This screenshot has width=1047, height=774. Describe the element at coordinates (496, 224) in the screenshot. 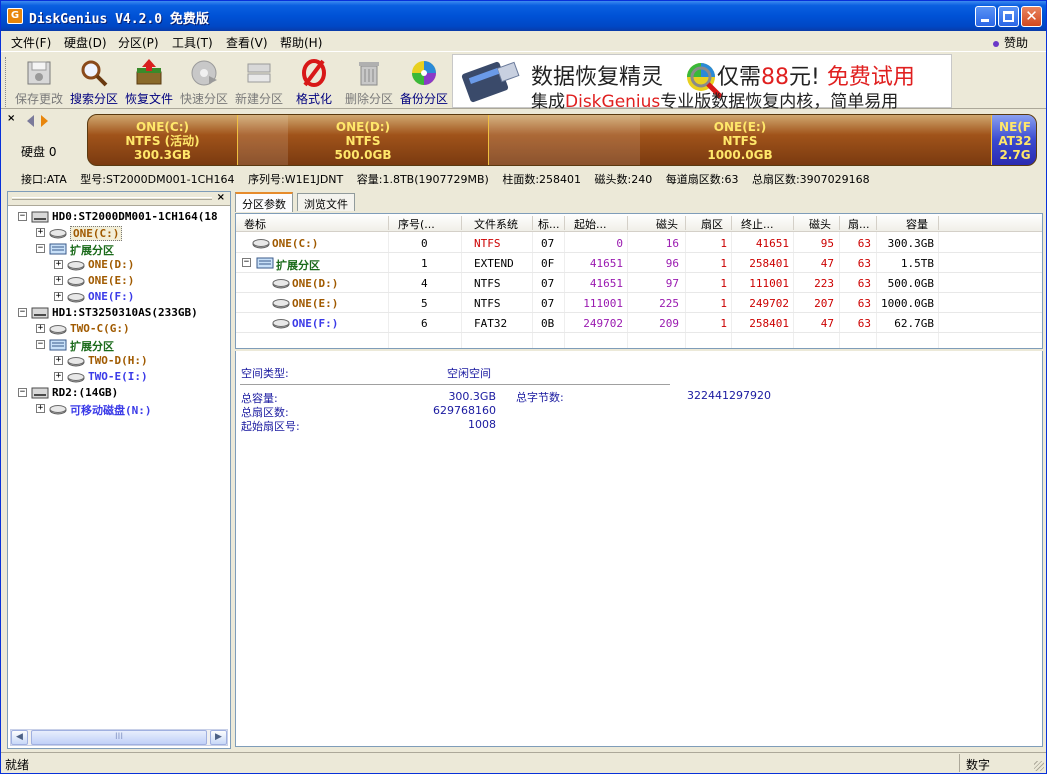

I see `column-filesystem: 文件系统` at that location.